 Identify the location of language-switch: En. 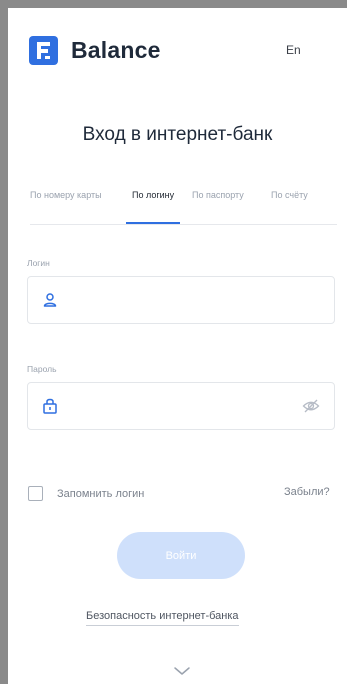
(293, 50).